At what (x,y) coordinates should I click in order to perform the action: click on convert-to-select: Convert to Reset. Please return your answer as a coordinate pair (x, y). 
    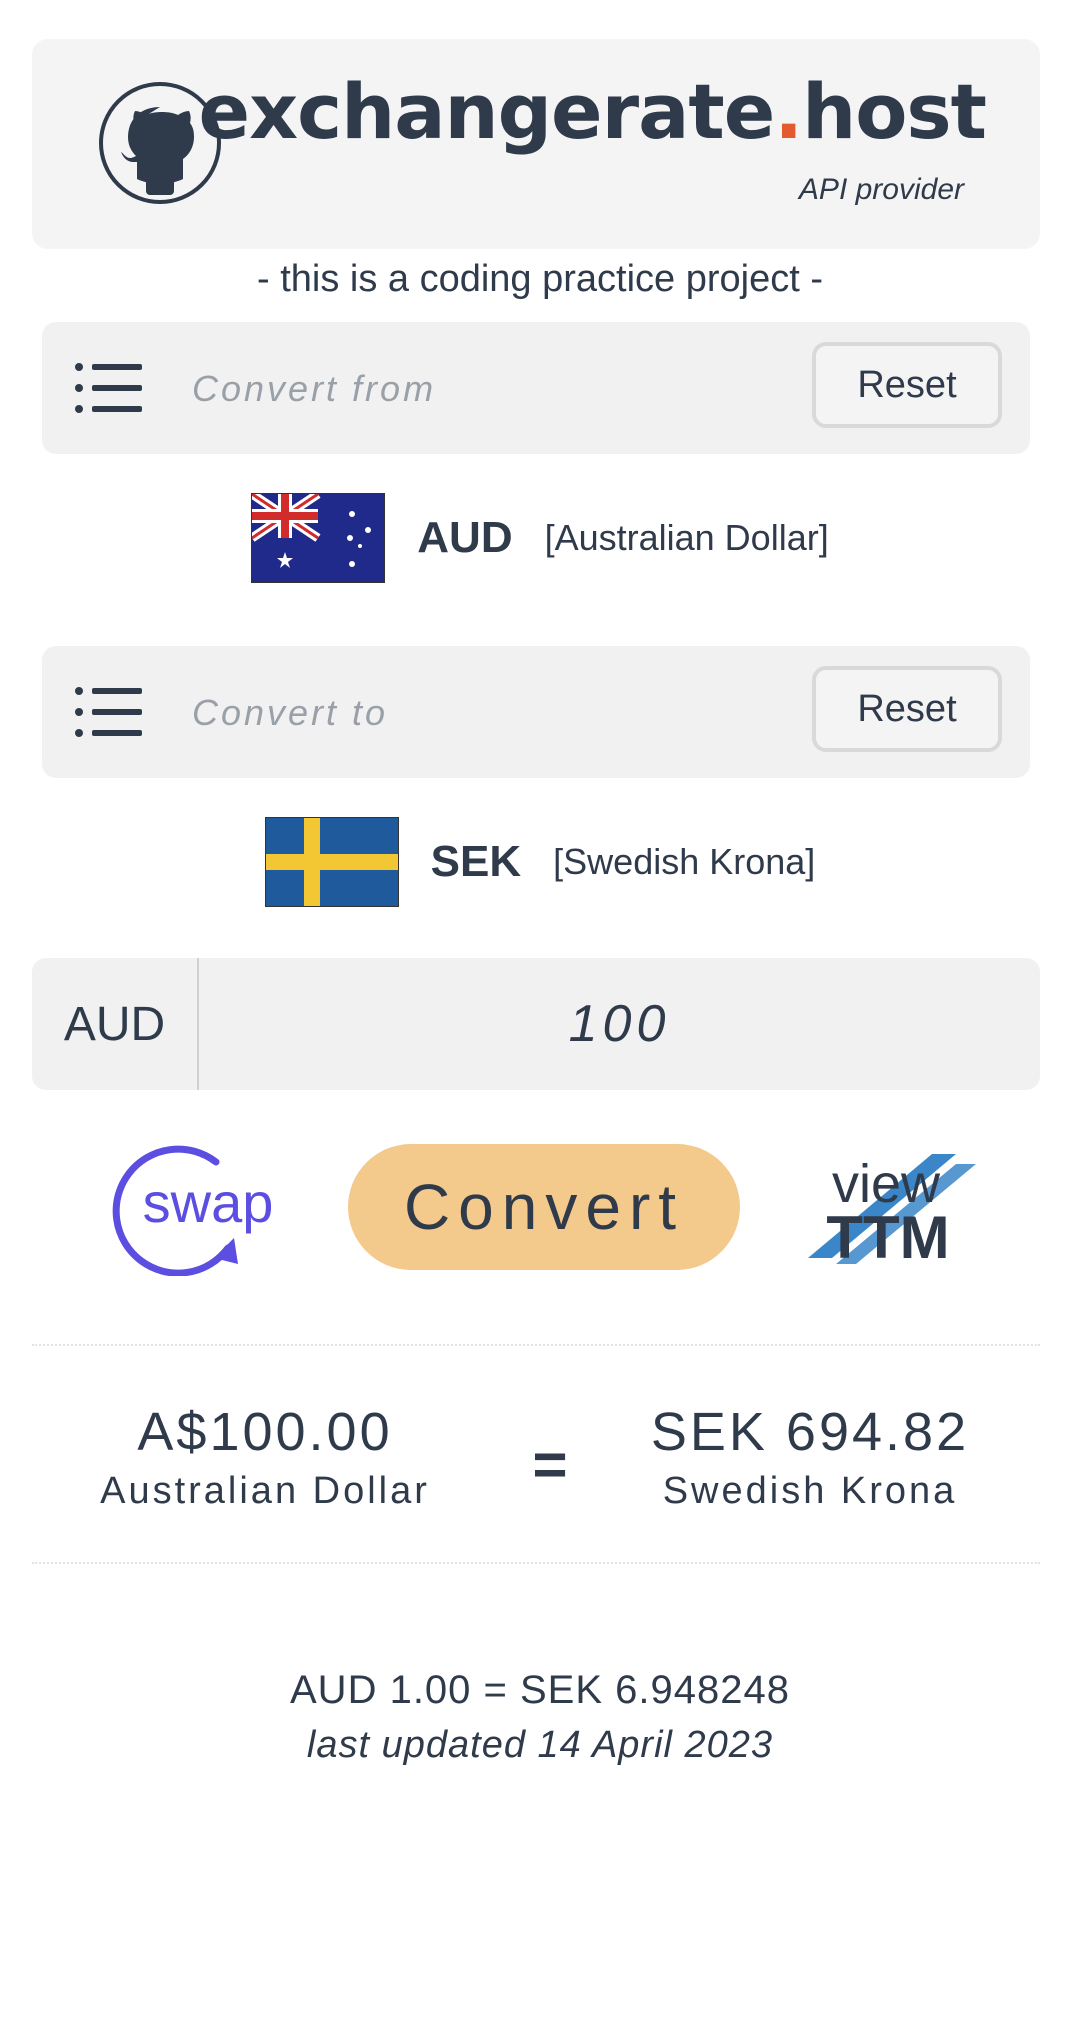
    Looking at the image, I should click on (536, 712).